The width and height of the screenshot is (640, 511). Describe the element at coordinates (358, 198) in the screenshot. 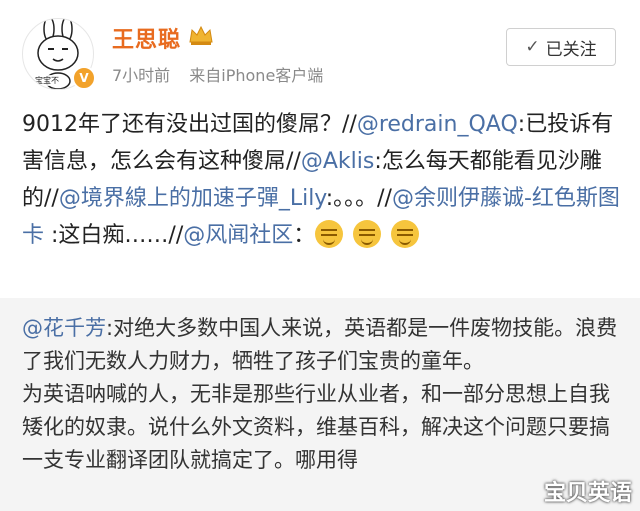

I see `post-text: :。。。//` at that location.